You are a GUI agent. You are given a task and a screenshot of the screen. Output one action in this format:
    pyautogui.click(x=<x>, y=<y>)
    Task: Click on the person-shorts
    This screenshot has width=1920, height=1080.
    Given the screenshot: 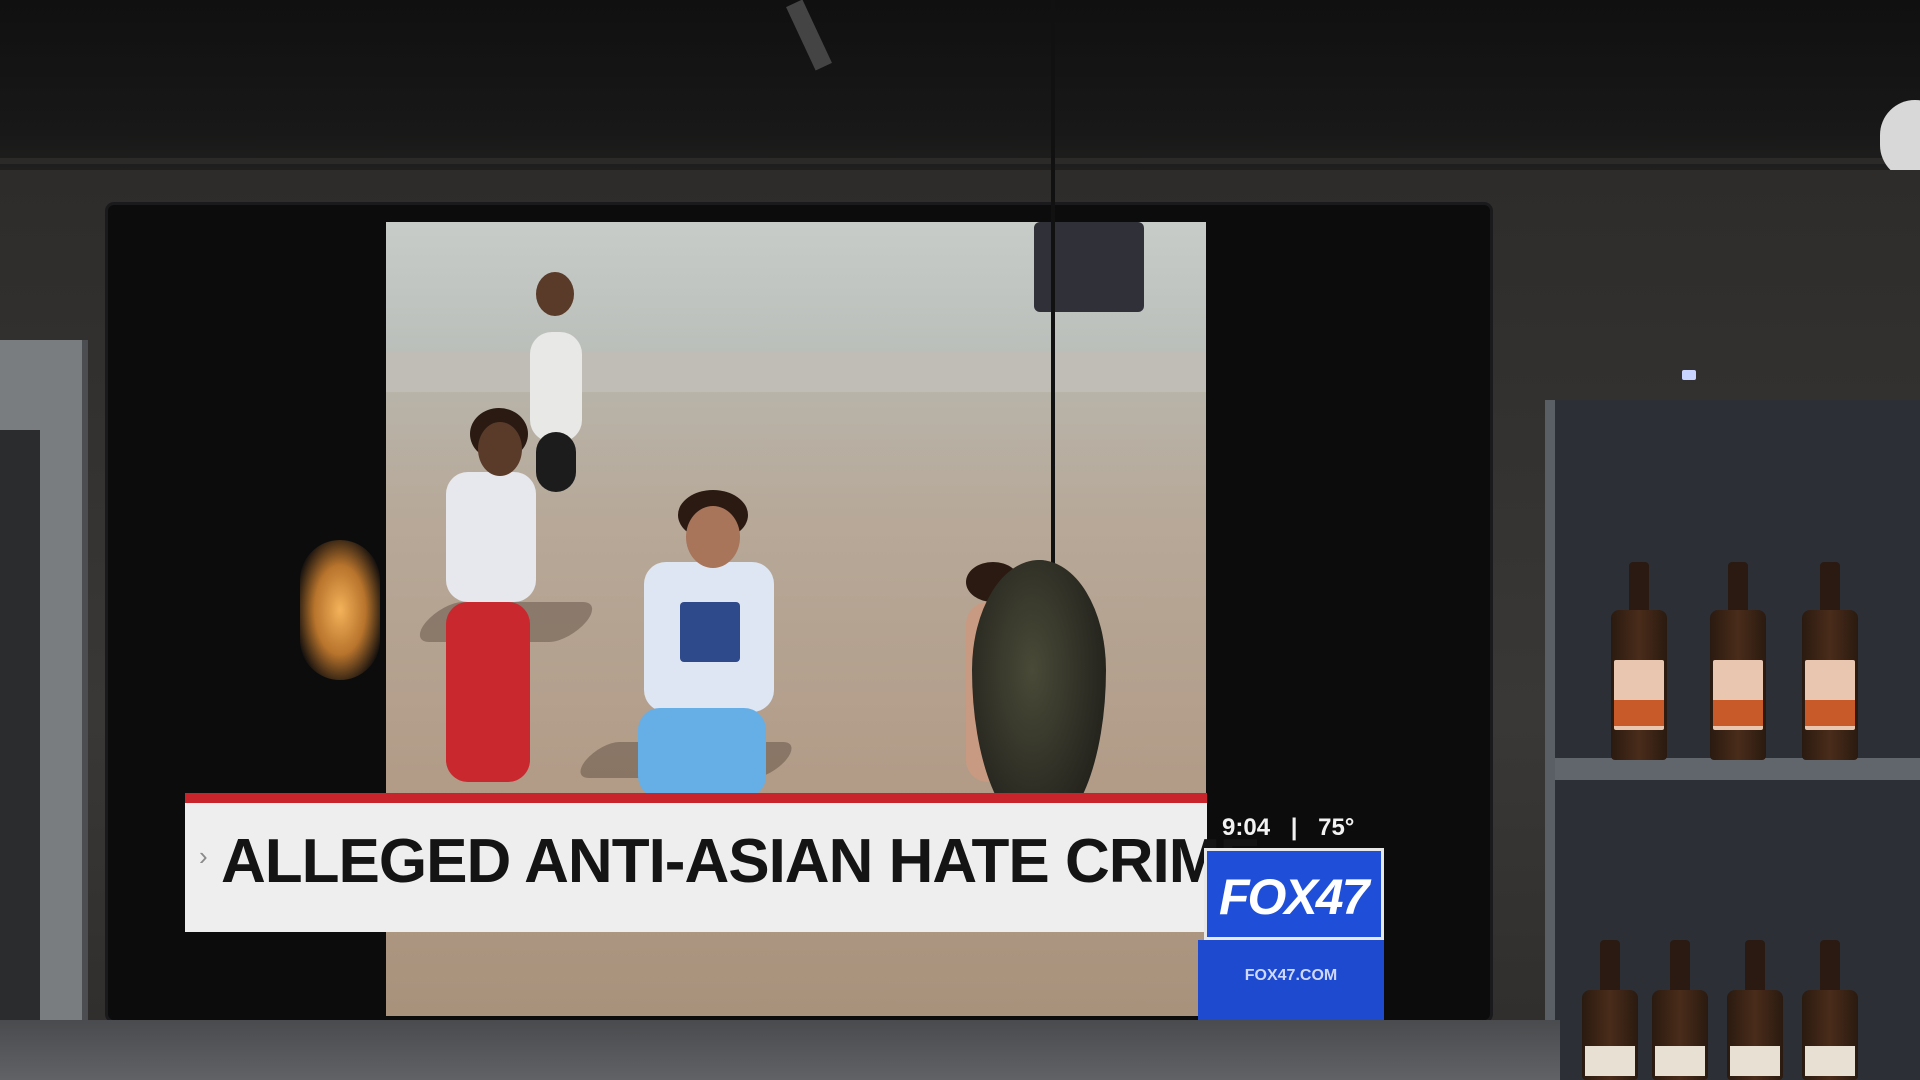 What is the action you would take?
    pyautogui.click(x=556, y=462)
    